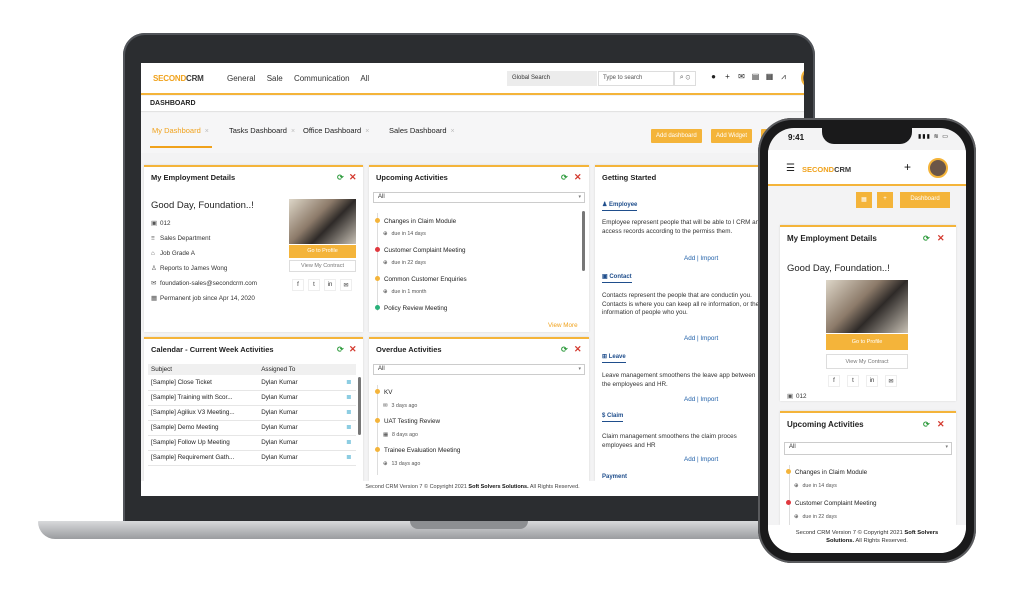 The image size is (1024, 609). I want to click on menu-general: General, so click(241, 78).